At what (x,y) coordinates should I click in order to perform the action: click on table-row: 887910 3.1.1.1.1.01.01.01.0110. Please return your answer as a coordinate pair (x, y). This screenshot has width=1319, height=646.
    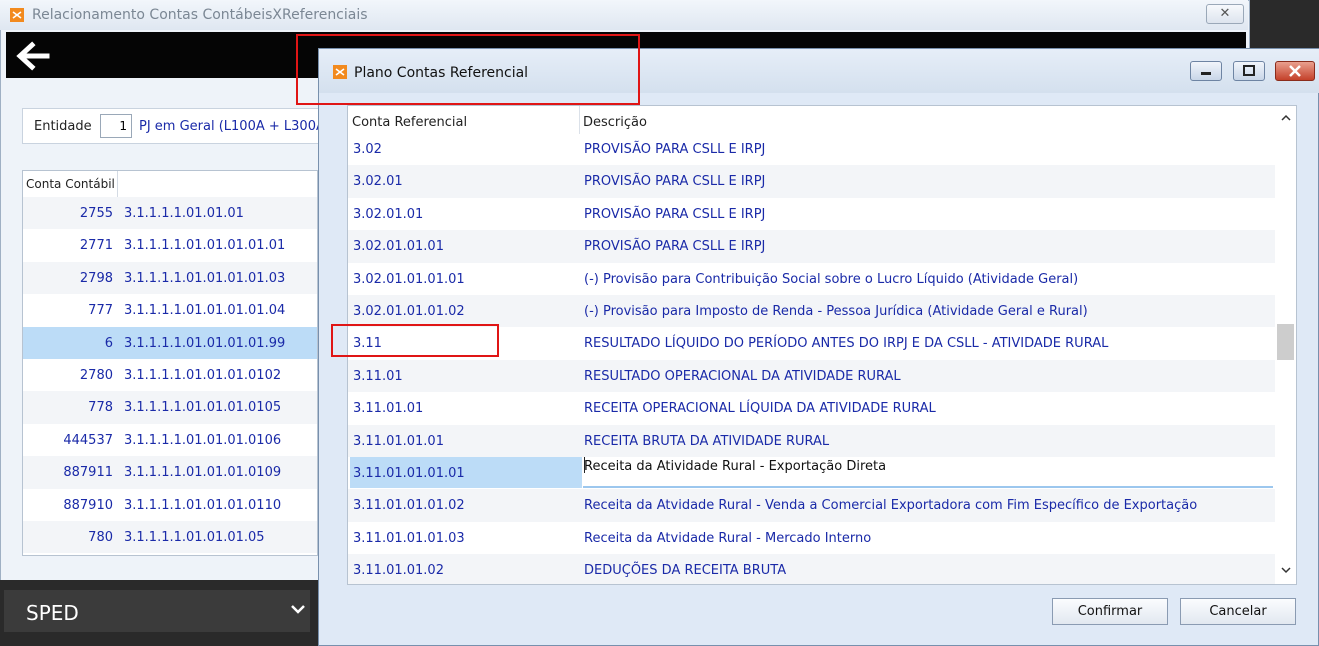
    Looking at the image, I should click on (170, 505).